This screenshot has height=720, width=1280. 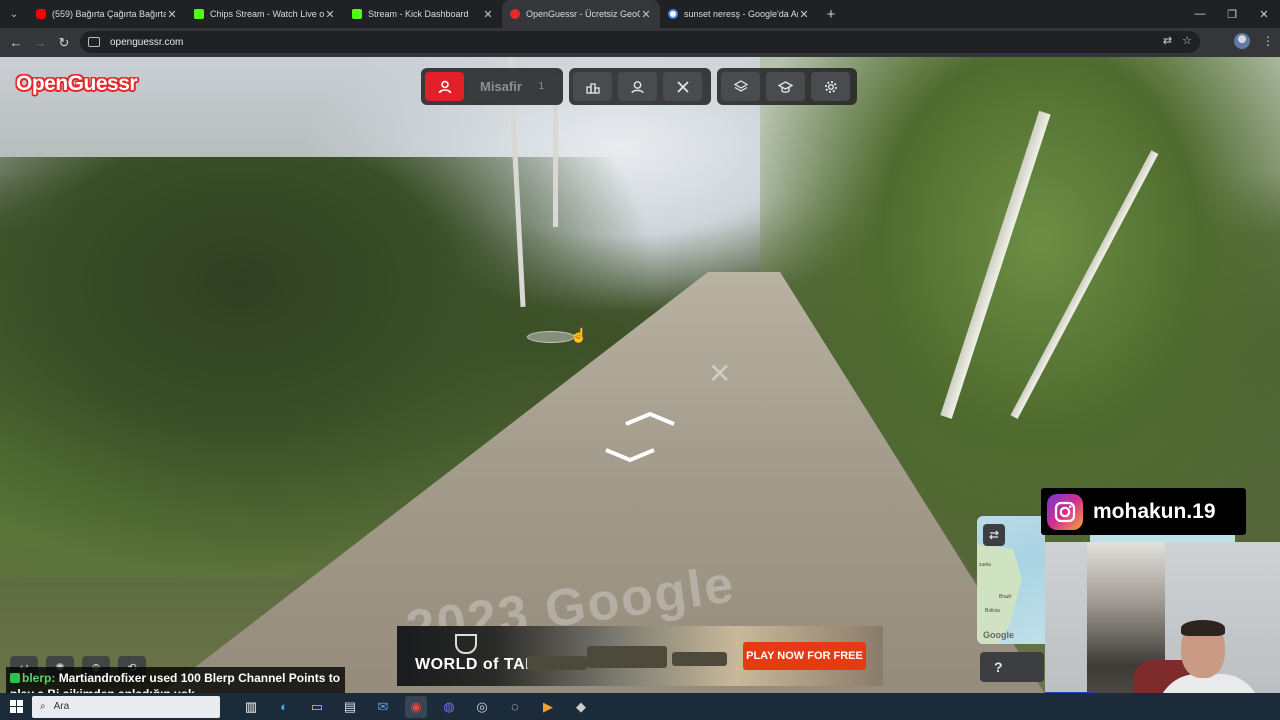 What do you see at coordinates (640, 706) in the screenshot?
I see `windows-taskbar: ⌕ Ara ▥ ◐ ▭ ▤ ✉ ◉ ◍ ◎ ◌ ▶ ◆` at bounding box center [640, 706].